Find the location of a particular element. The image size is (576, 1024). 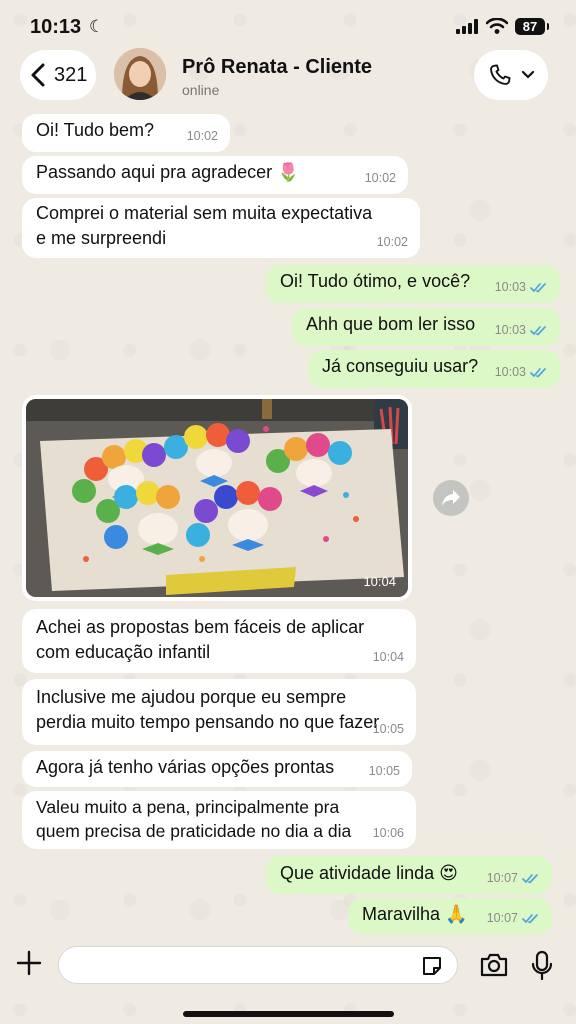

microphone-icon is located at coordinates (542, 966).